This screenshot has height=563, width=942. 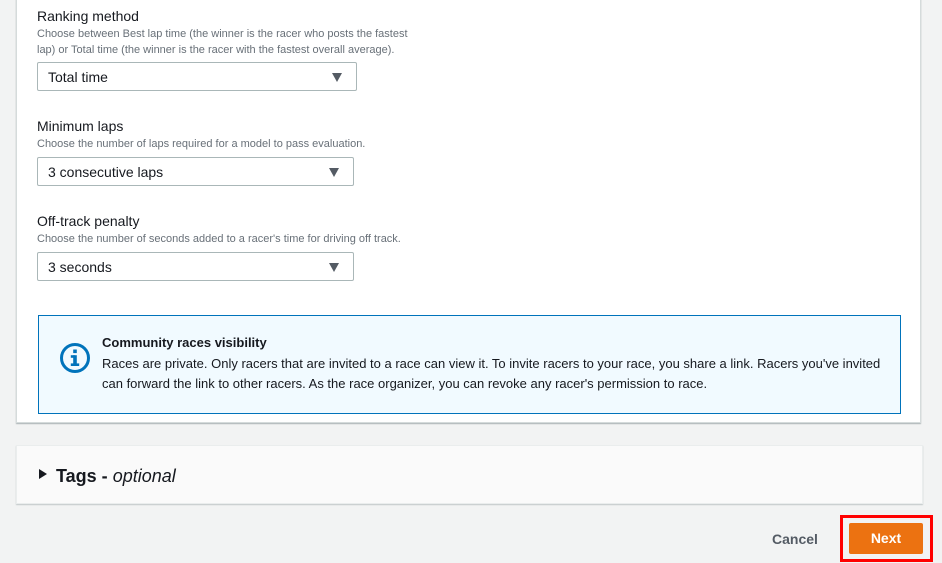 I want to click on ranking-method-value: Total time, so click(x=78, y=77).